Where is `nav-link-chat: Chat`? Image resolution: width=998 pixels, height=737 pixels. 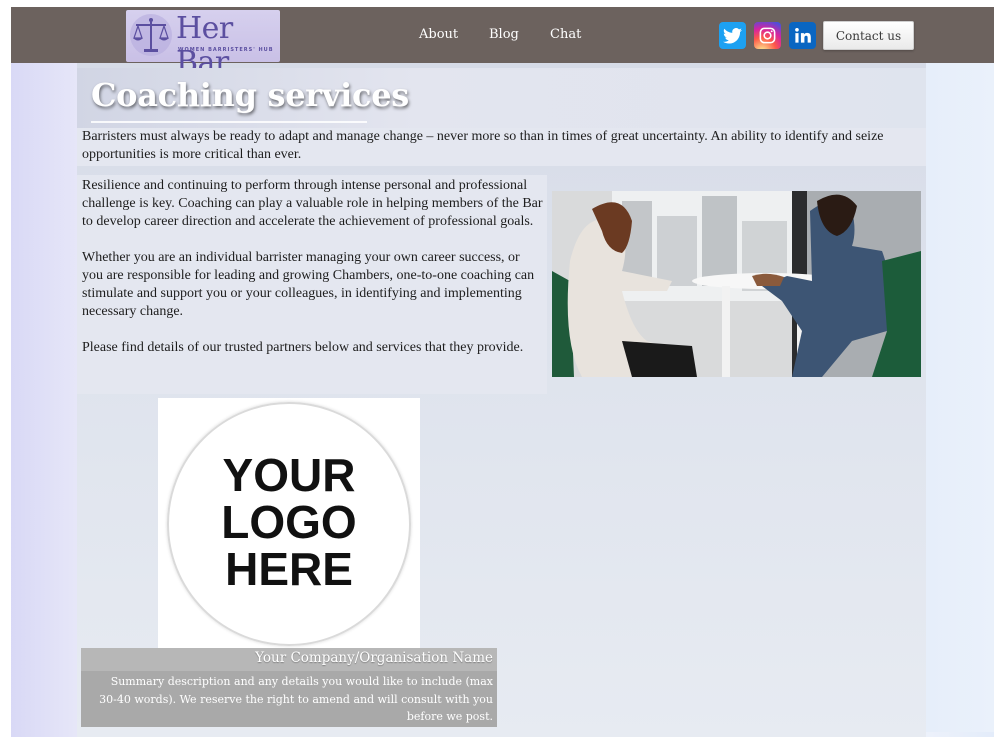
nav-link-chat: Chat is located at coordinates (565, 34).